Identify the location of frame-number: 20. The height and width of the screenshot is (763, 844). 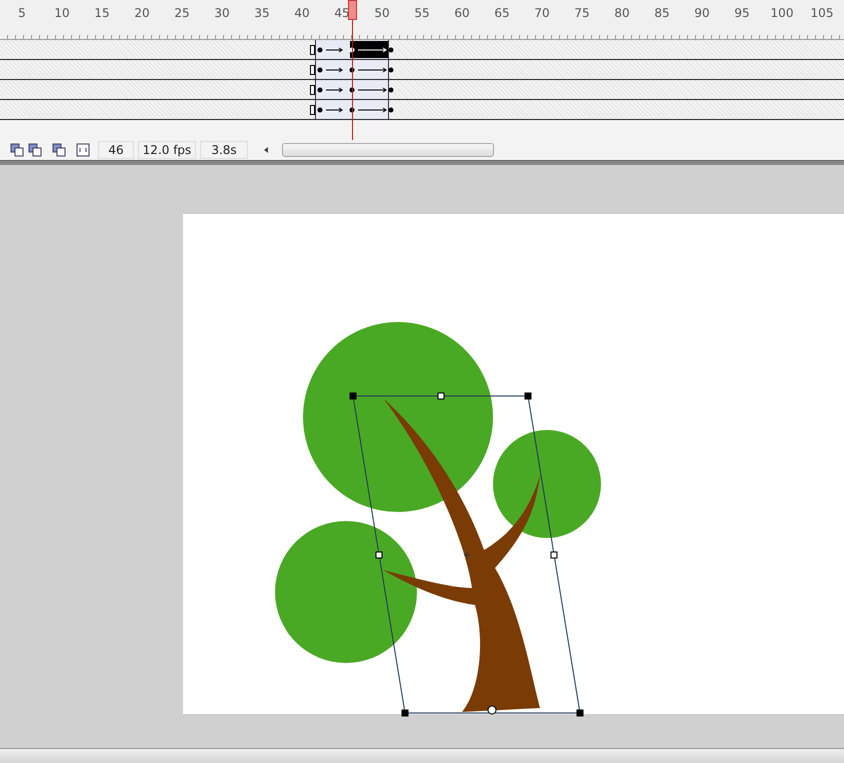
(142, 13).